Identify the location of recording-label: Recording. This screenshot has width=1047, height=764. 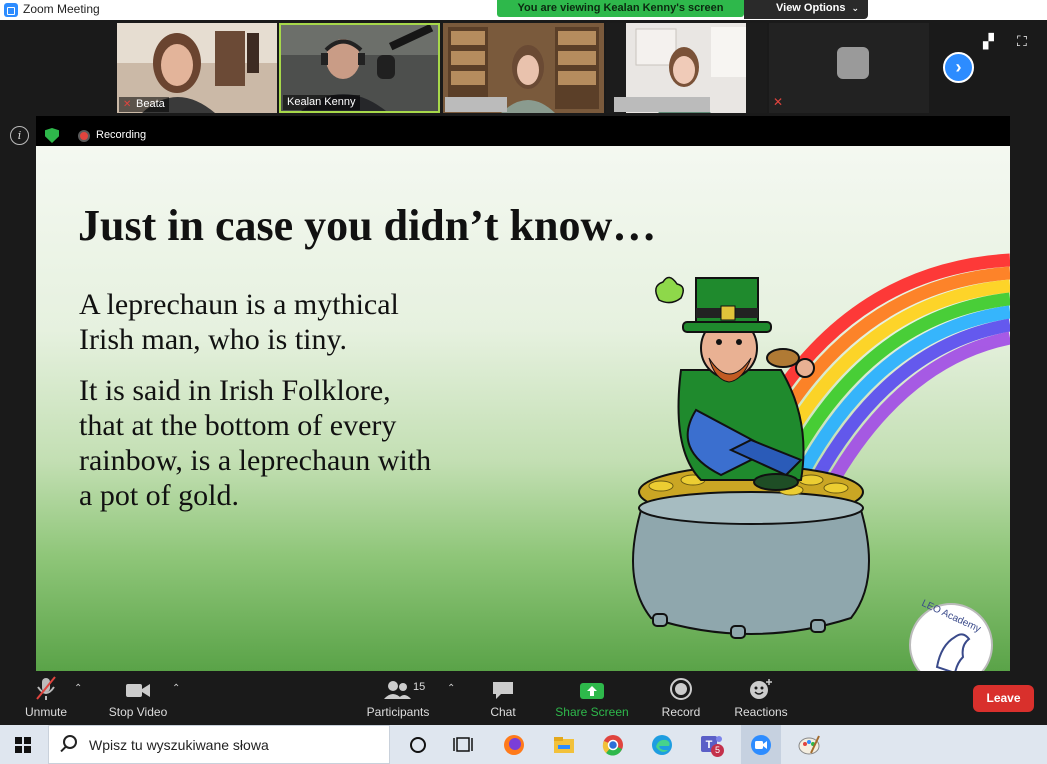
(121, 135).